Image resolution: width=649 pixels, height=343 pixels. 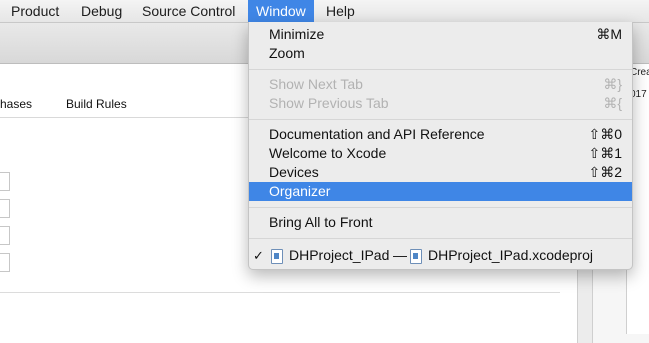 I want to click on project-file-icon, so click(x=277, y=256).